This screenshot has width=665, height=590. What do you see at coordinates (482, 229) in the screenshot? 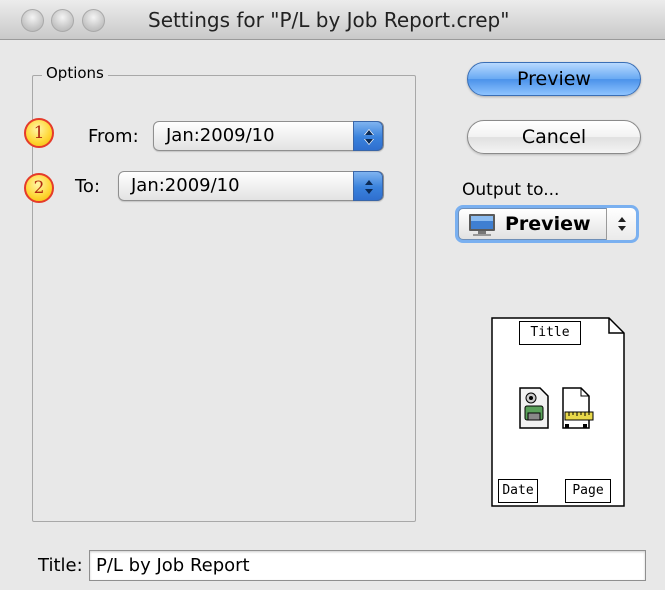
I see `monitor-icon` at bounding box center [482, 229].